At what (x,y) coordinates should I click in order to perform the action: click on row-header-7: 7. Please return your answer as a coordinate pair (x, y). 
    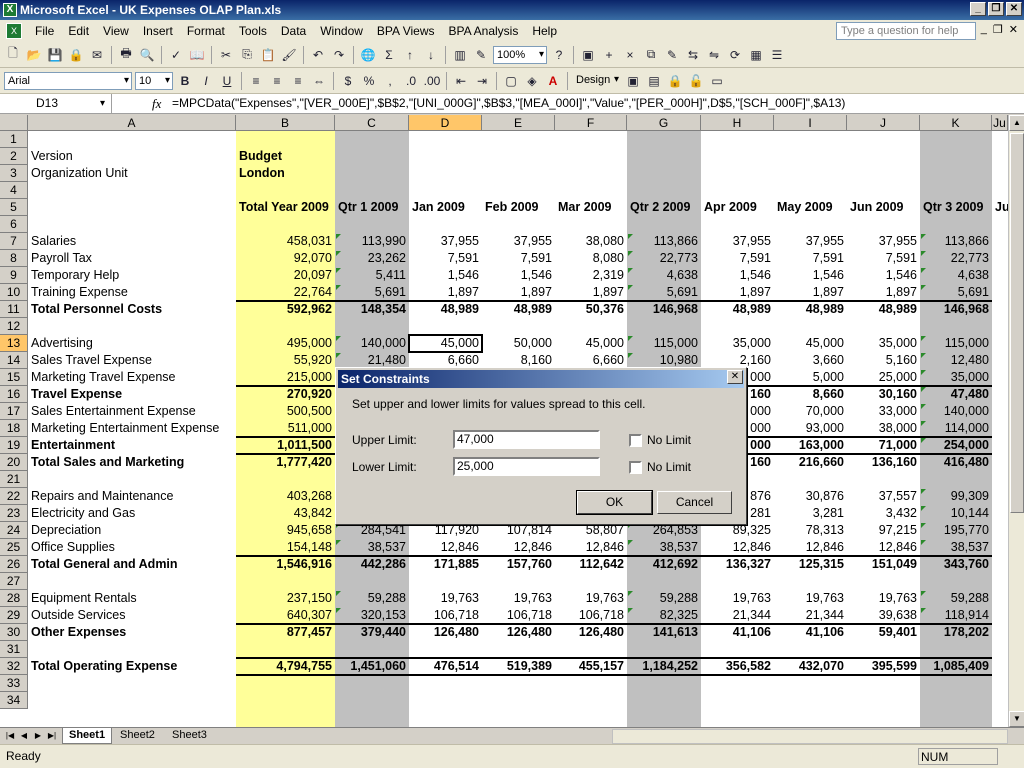
    Looking at the image, I should click on (14, 241).